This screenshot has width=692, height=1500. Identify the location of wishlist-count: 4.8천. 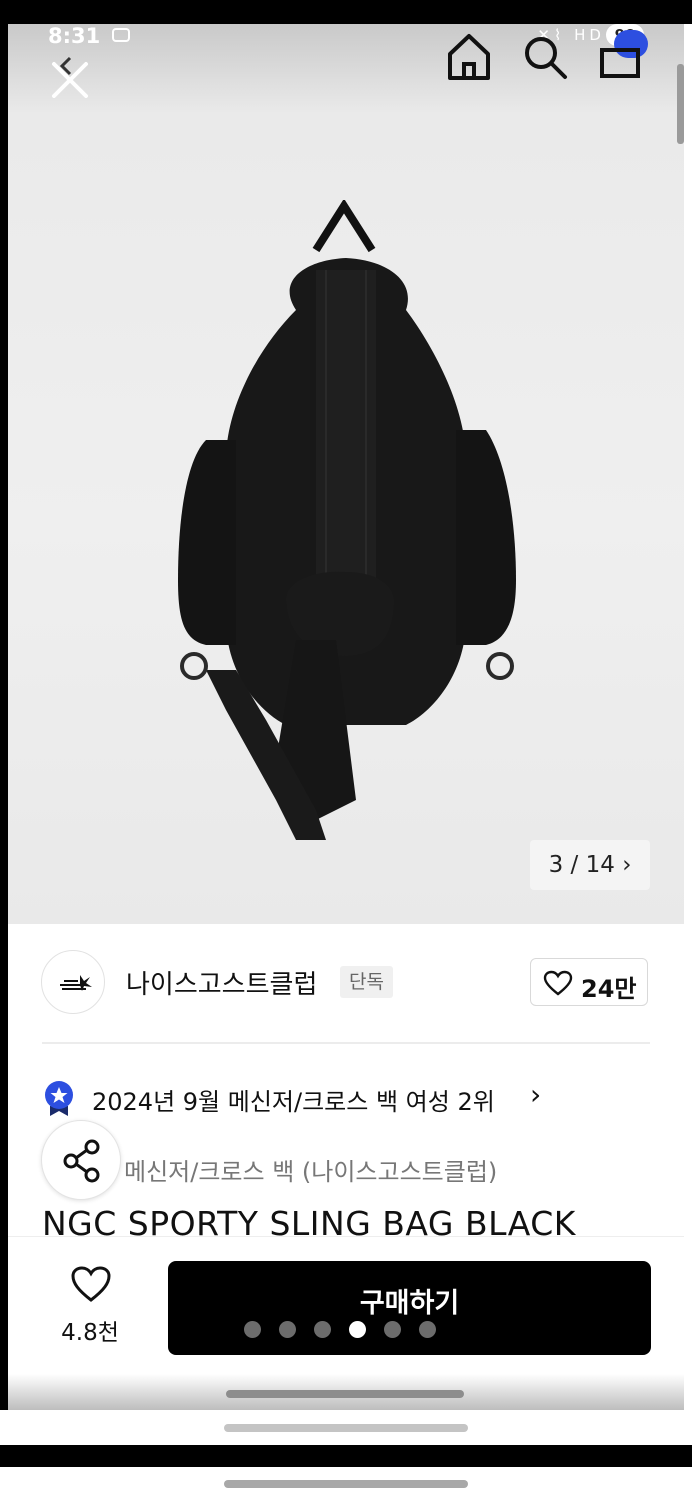
(90, 1333).